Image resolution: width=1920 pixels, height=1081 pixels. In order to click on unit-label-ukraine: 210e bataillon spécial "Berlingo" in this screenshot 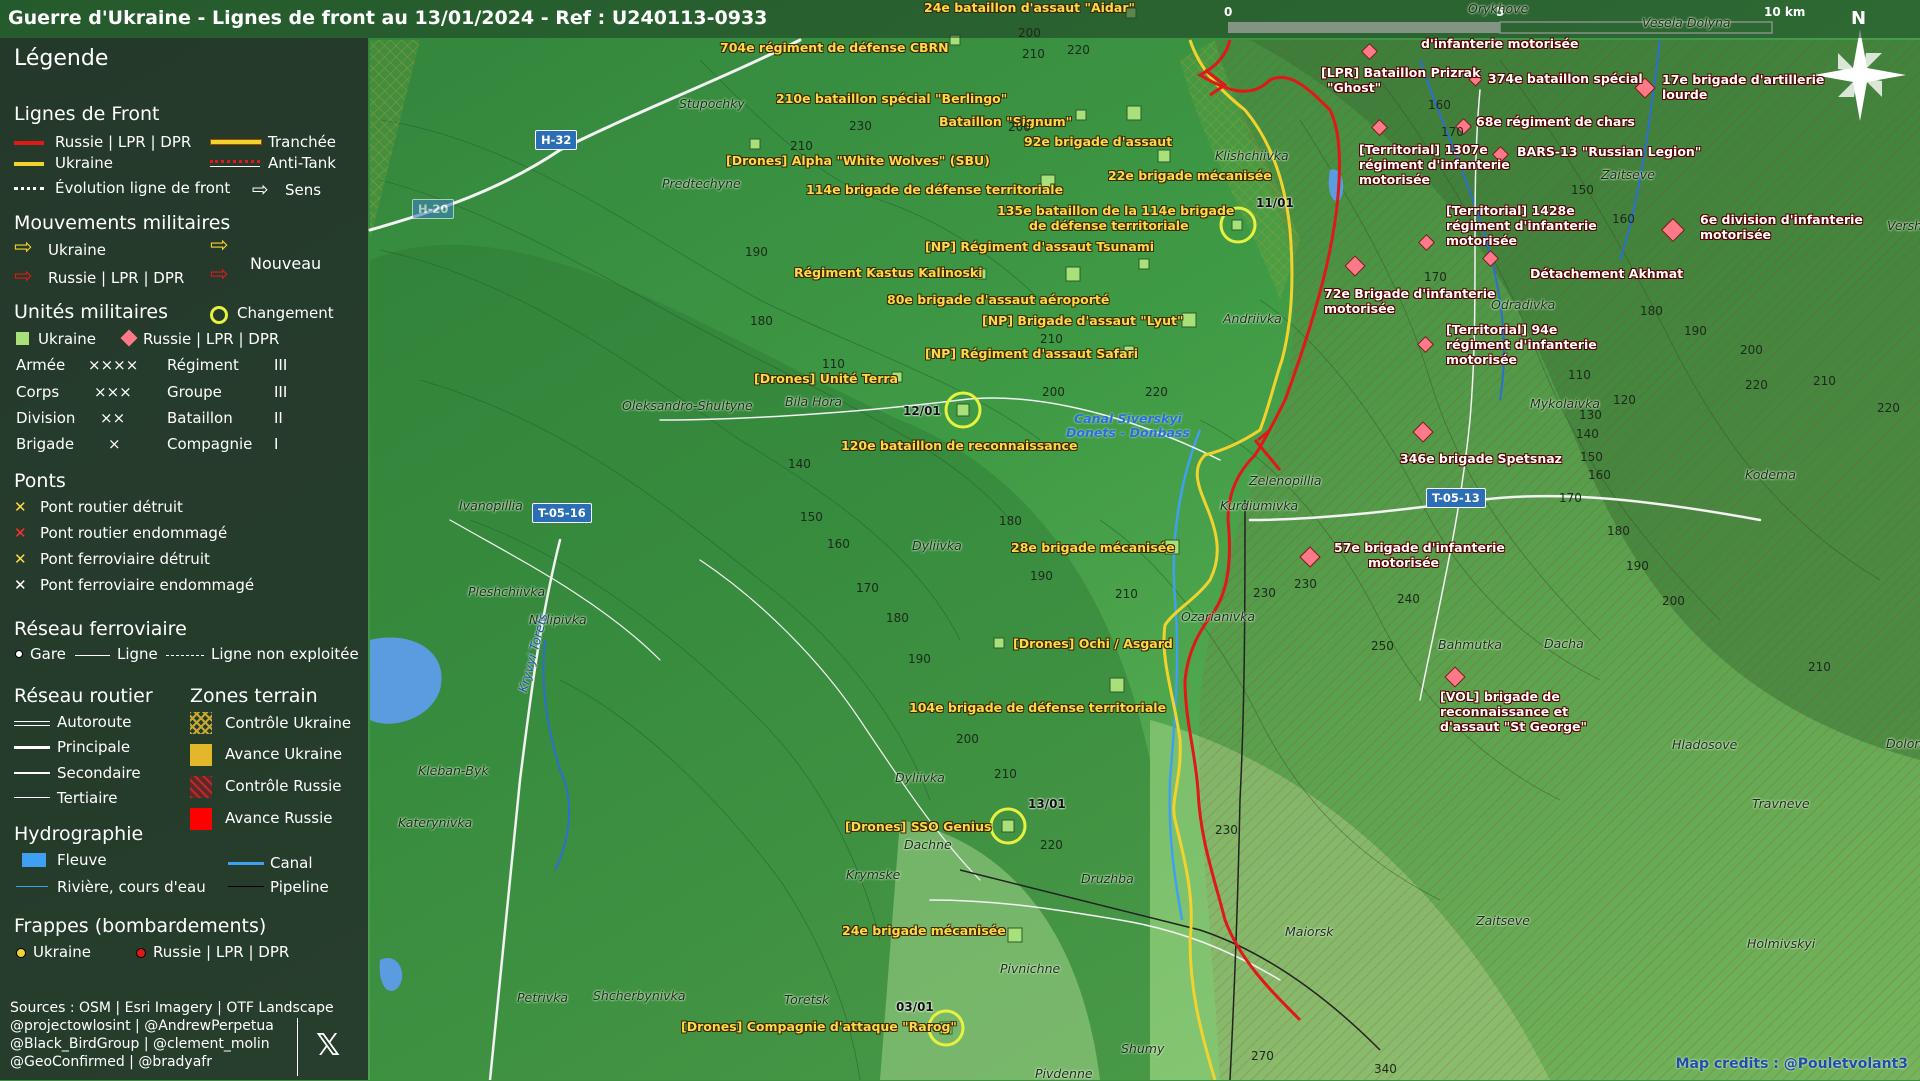, I will do `click(891, 99)`.